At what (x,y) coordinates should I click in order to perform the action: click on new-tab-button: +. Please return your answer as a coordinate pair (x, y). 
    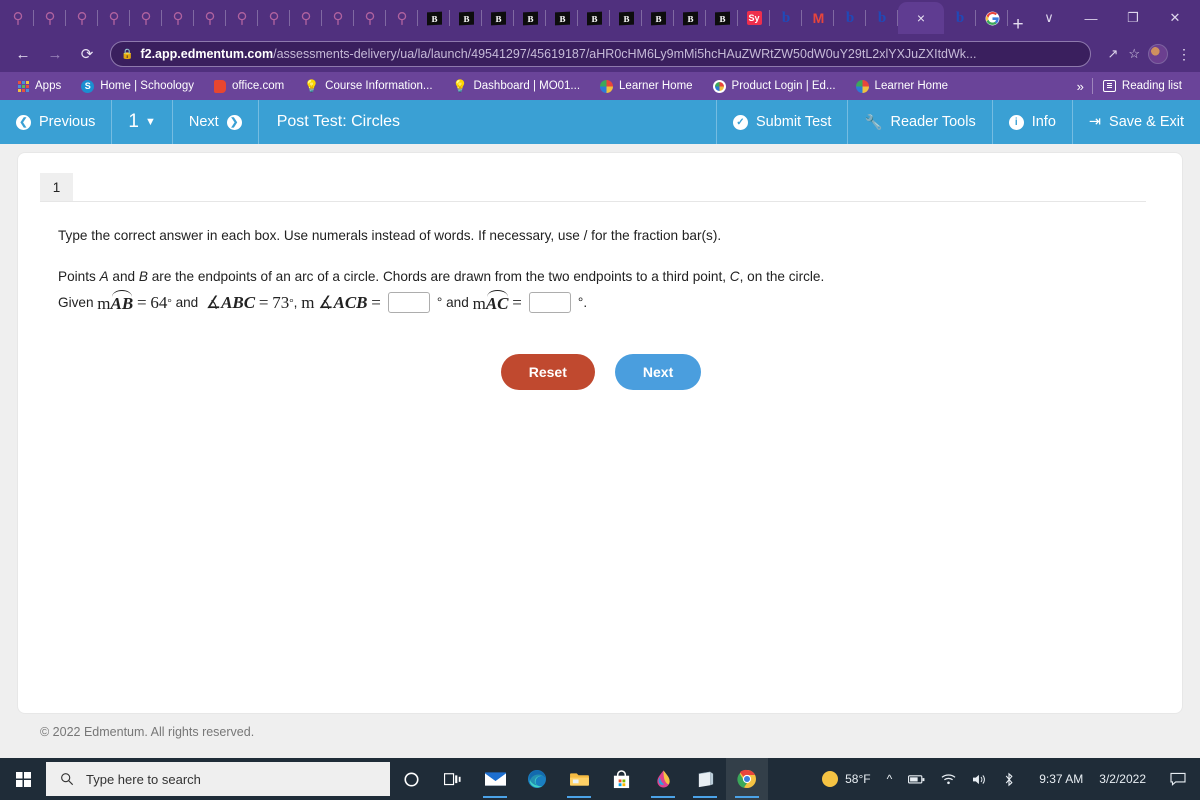
    Looking at the image, I should click on (1018, 25).